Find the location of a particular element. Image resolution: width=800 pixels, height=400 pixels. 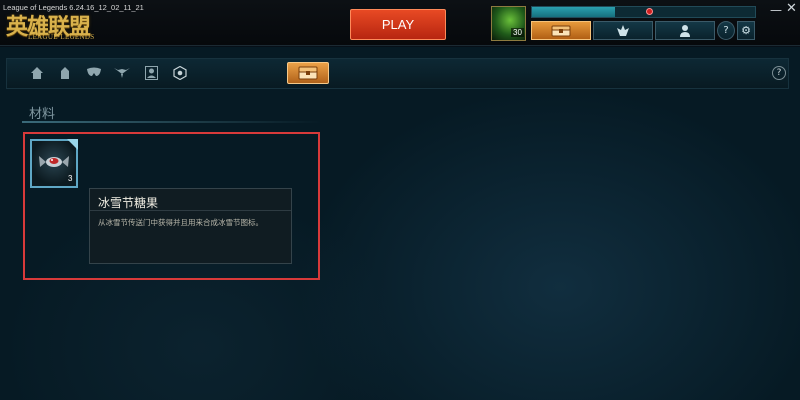

play-button: PLAY is located at coordinates (398, 24).